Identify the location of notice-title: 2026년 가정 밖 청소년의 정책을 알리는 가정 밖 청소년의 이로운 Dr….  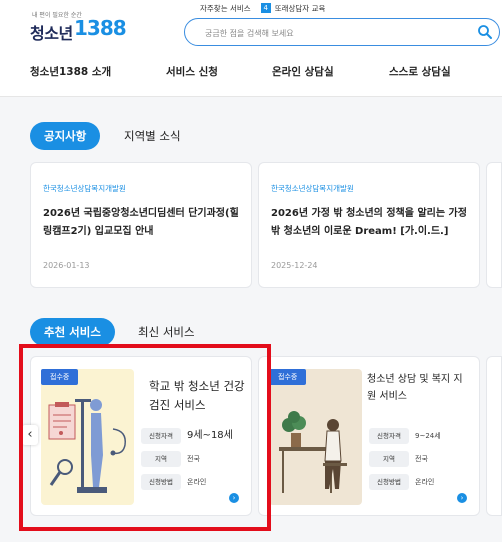
(371, 223).